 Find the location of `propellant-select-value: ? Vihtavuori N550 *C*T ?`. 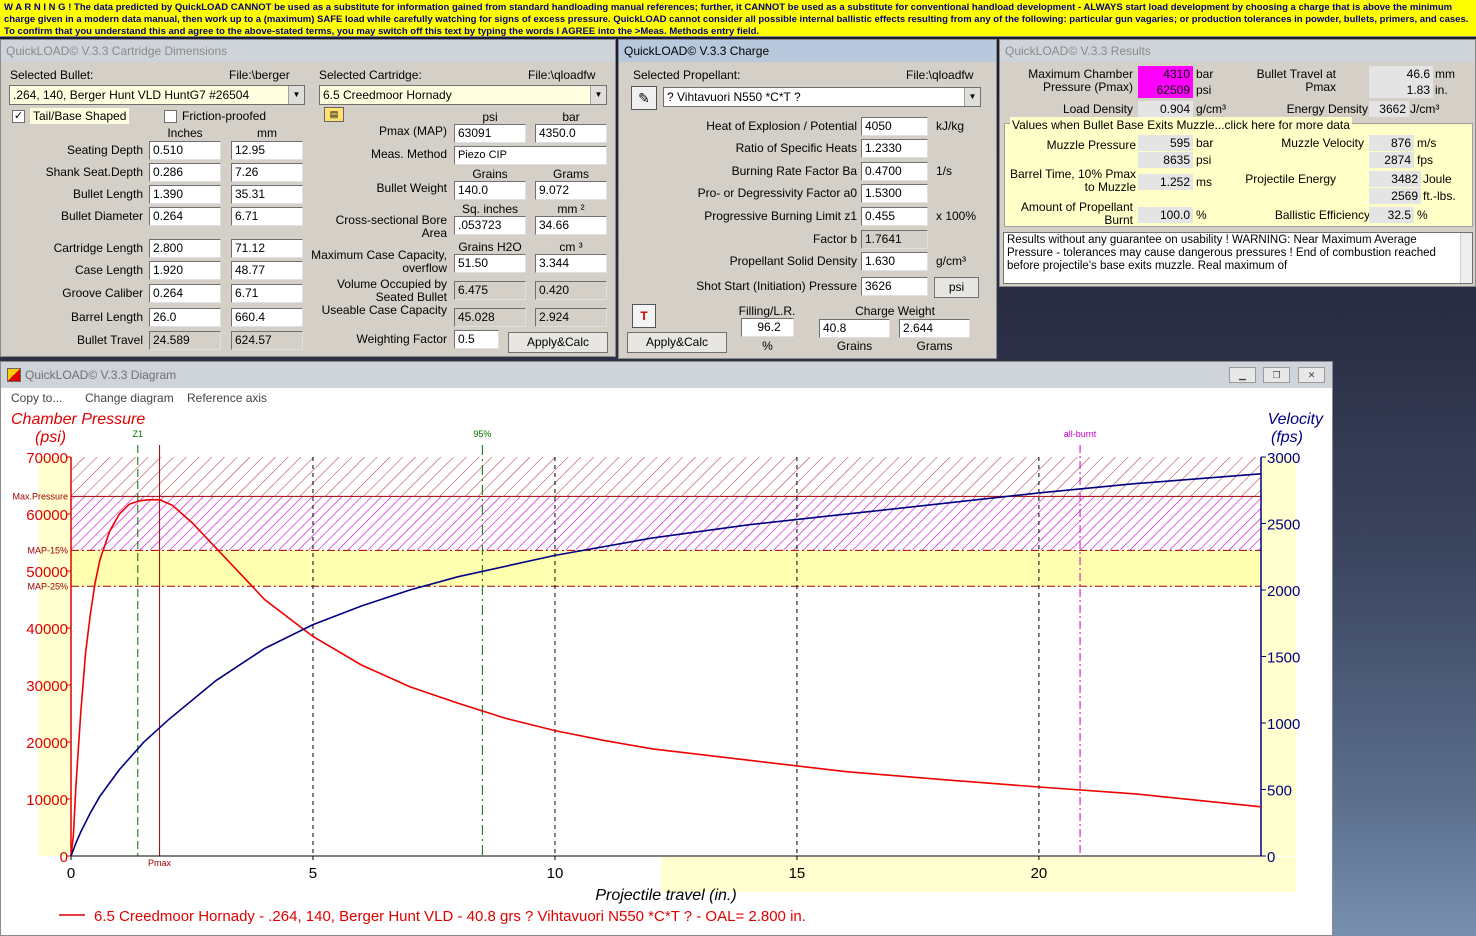

propellant-select-value: ? Vihtavuori N550 *C*T ? is located at coordinates (734, 97).